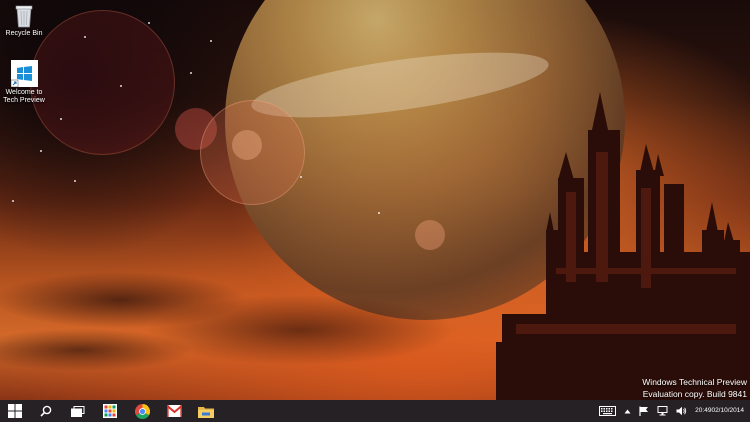 This screenshot has height=422, width=750. I want to click on taskbar: 20:49 02/10/2014, so click(375, 411).